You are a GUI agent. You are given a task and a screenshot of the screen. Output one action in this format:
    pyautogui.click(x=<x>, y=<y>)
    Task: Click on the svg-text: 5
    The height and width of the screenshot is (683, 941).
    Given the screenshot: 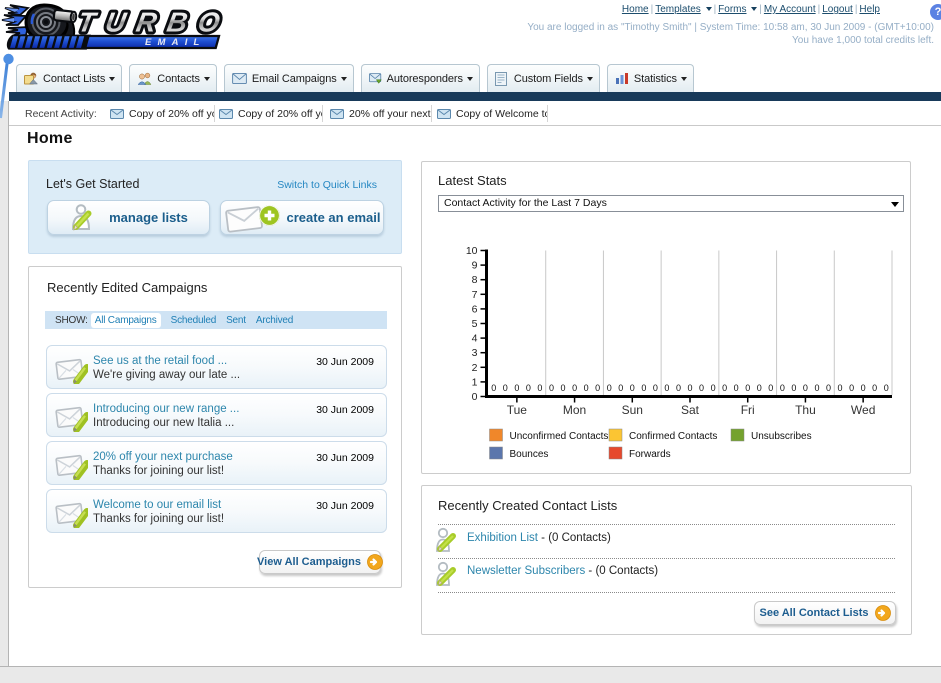 What is the action you would take?
    pyautogui.click(x=475, y=324)
    